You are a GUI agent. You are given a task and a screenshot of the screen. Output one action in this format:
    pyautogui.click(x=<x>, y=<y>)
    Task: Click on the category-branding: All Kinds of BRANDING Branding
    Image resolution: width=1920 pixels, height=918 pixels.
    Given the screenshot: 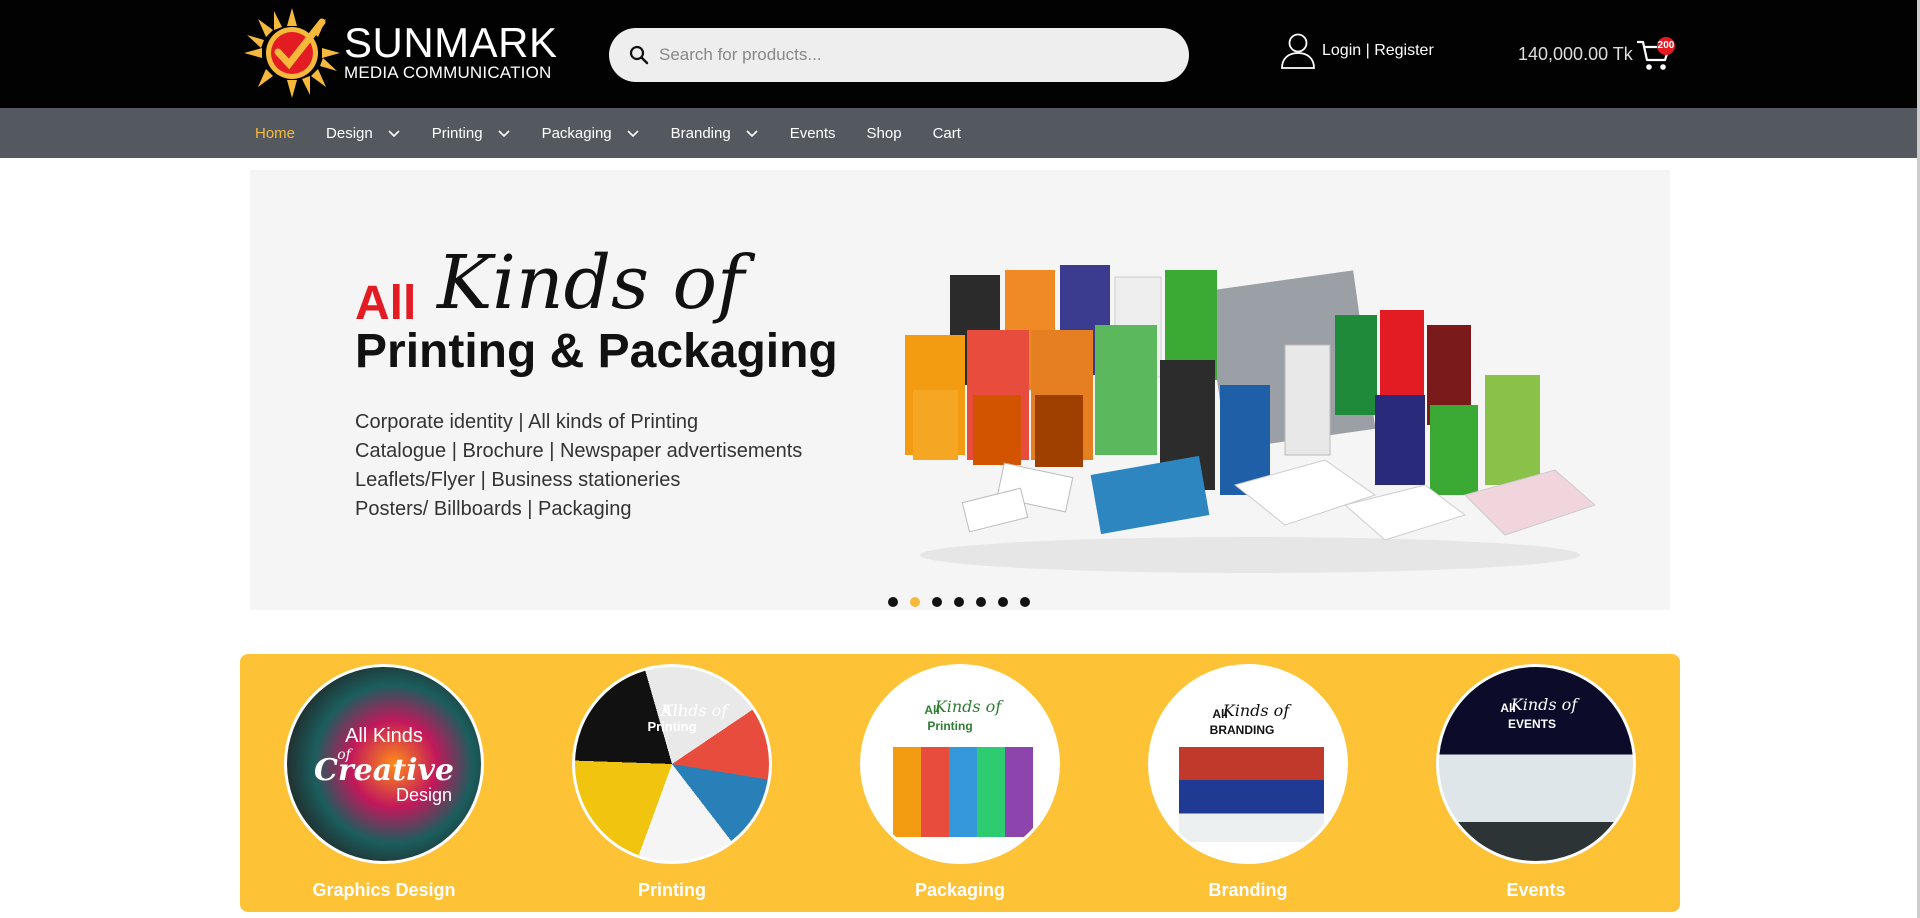 What is the action you would take?
    pyautogui.click(x=1248, y=782)
    